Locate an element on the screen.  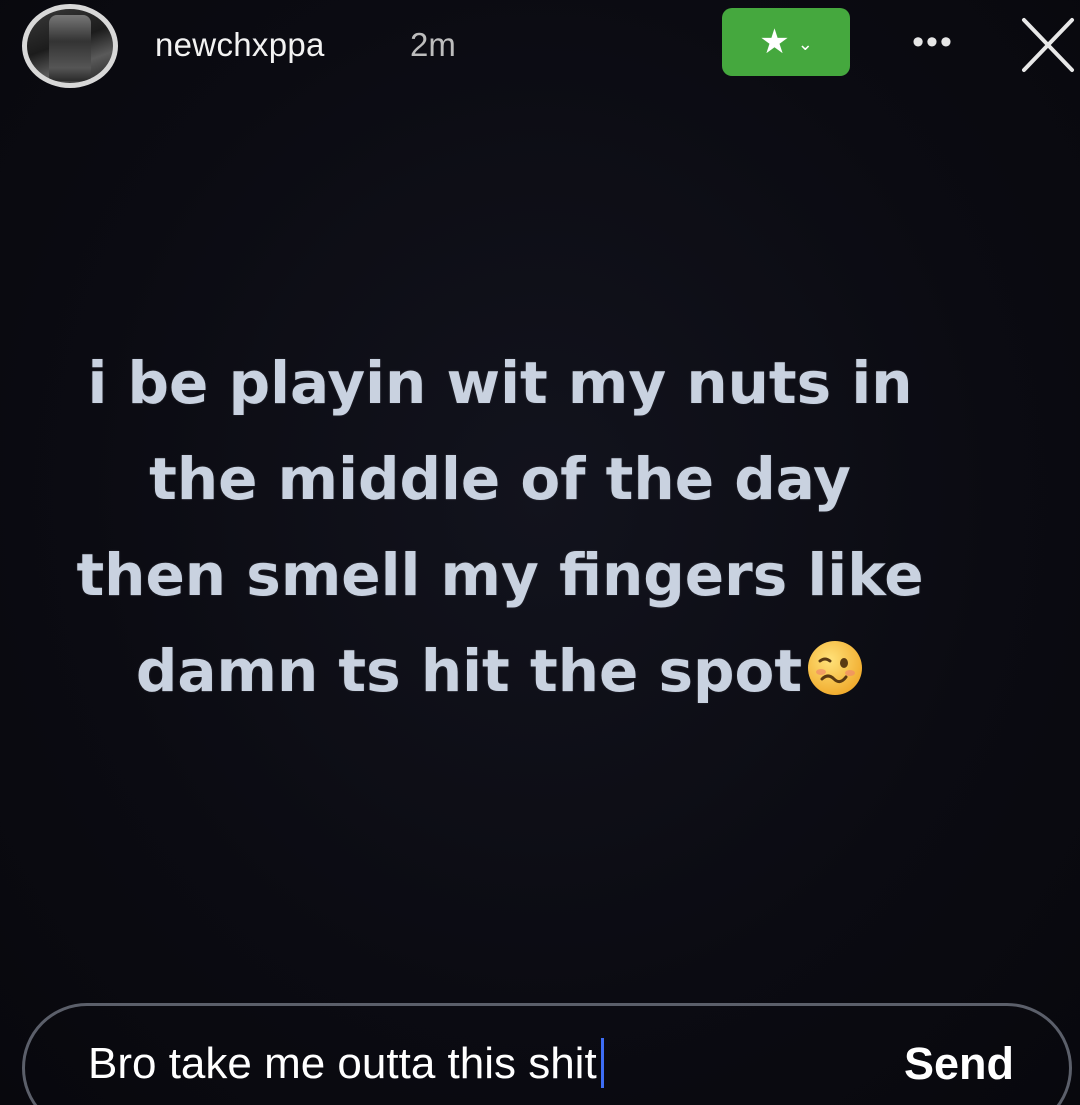
avatar is located at coordinates (70, 46).